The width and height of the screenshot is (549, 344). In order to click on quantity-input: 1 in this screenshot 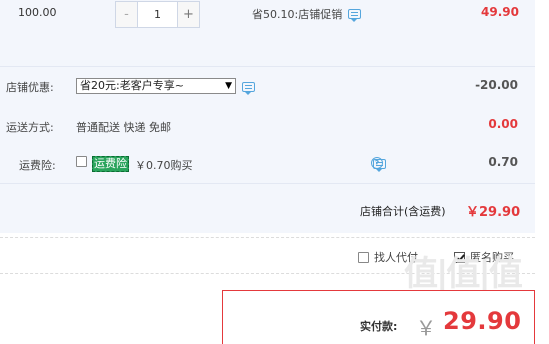, I will do `click(157, 14)`.